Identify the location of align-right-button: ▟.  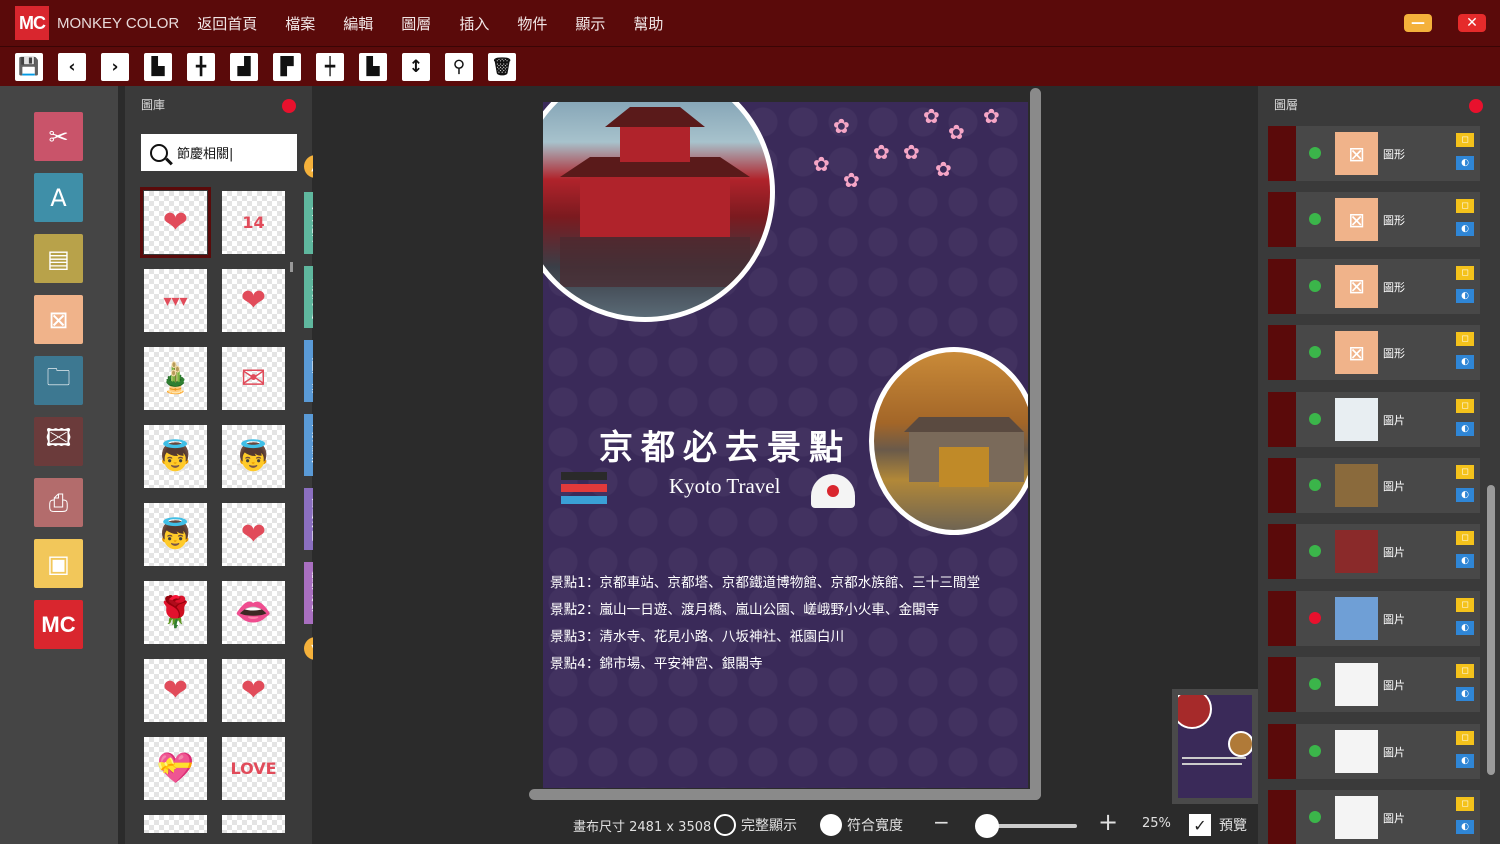
(244, 67).